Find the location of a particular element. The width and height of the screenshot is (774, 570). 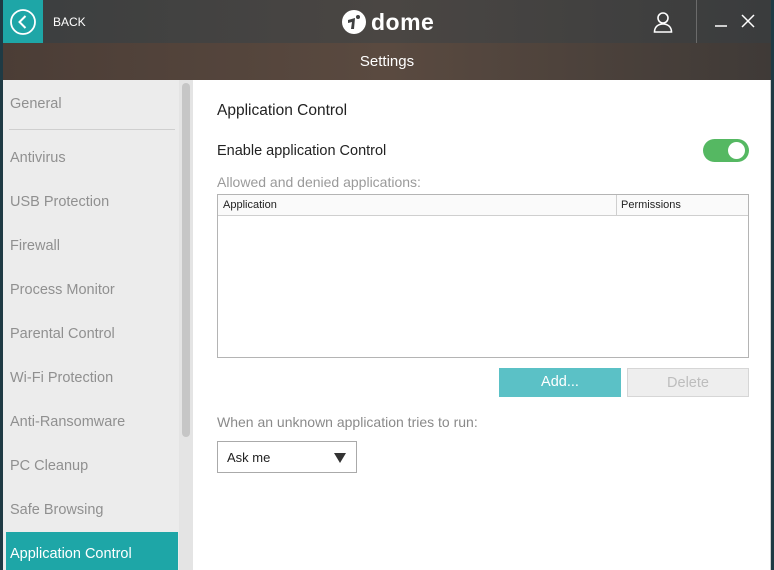

enable-app-control-toggle is located at coordinates (726, 150).